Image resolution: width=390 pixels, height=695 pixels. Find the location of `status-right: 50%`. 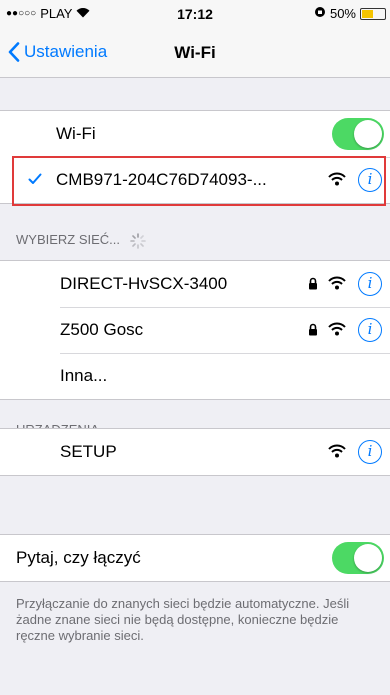

status-right: 50% is located at coordinates (350, 13).